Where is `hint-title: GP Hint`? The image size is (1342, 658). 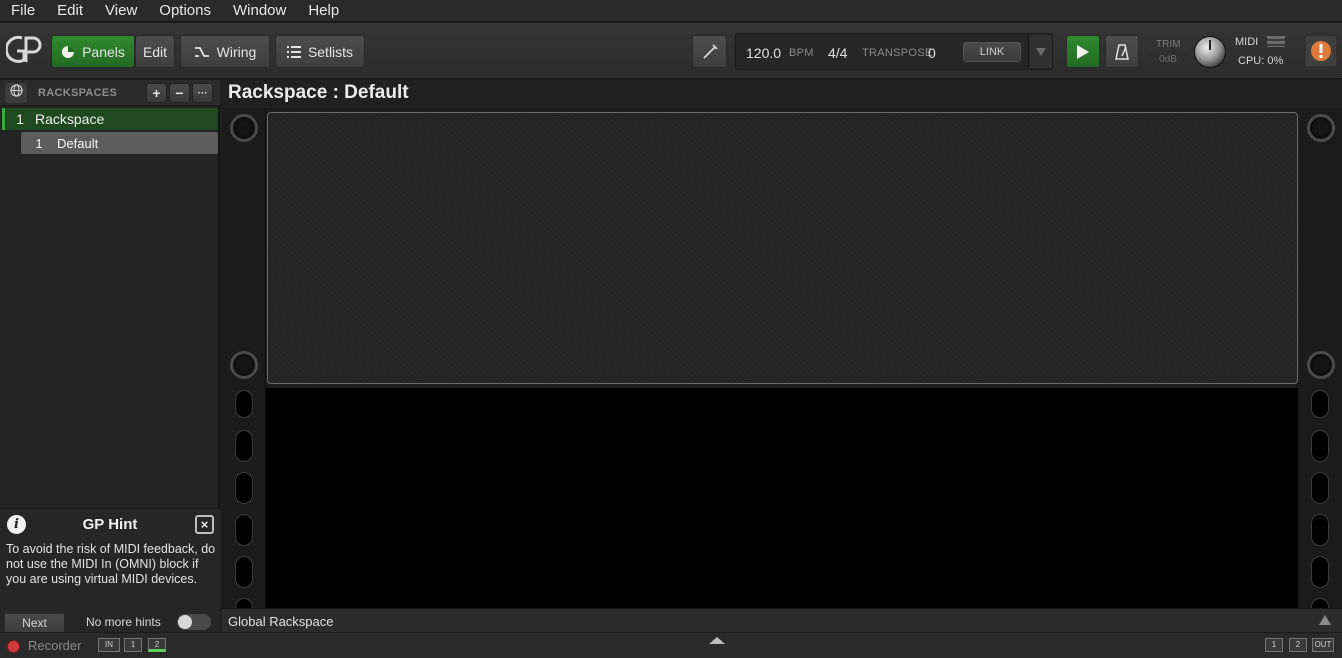 hint-title: GP Hint is located at coordinates (110, 524).